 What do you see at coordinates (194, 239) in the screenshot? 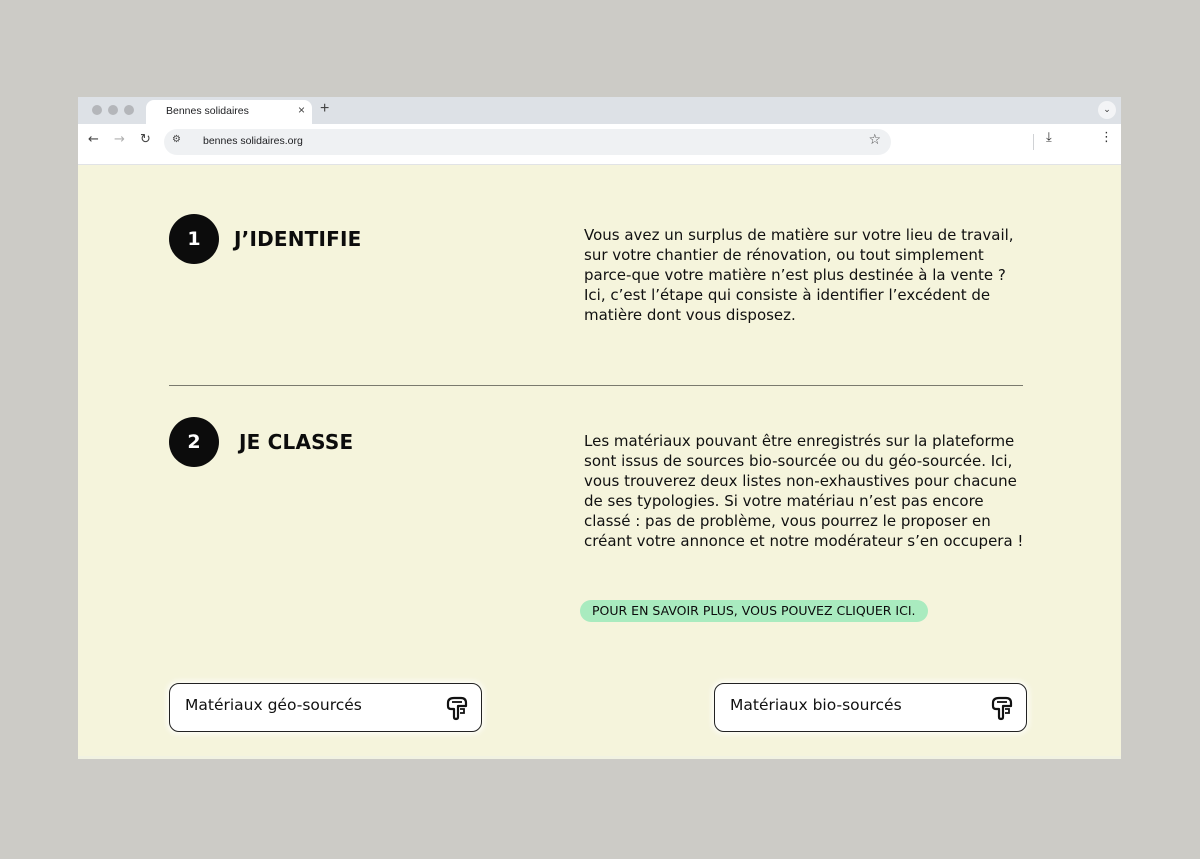
I see `step-number-badge: 1` at bounding box center [194, 239].